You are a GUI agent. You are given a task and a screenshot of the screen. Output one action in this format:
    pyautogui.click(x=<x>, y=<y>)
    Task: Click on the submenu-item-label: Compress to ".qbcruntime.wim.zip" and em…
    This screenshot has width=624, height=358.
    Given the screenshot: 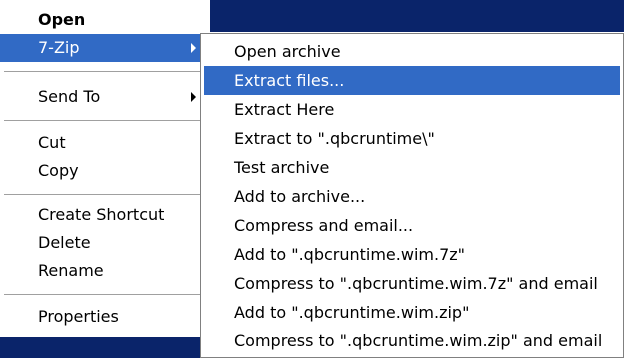 What is the action you would take?
    pyautogui.click(x=418, y=340)
    